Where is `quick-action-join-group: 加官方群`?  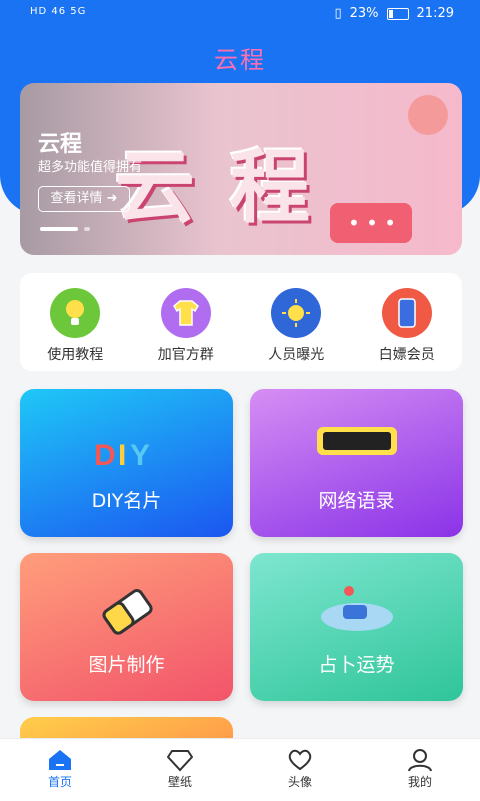
quick-action-join-group: 加官方群 is located at coordinates (185, 326).